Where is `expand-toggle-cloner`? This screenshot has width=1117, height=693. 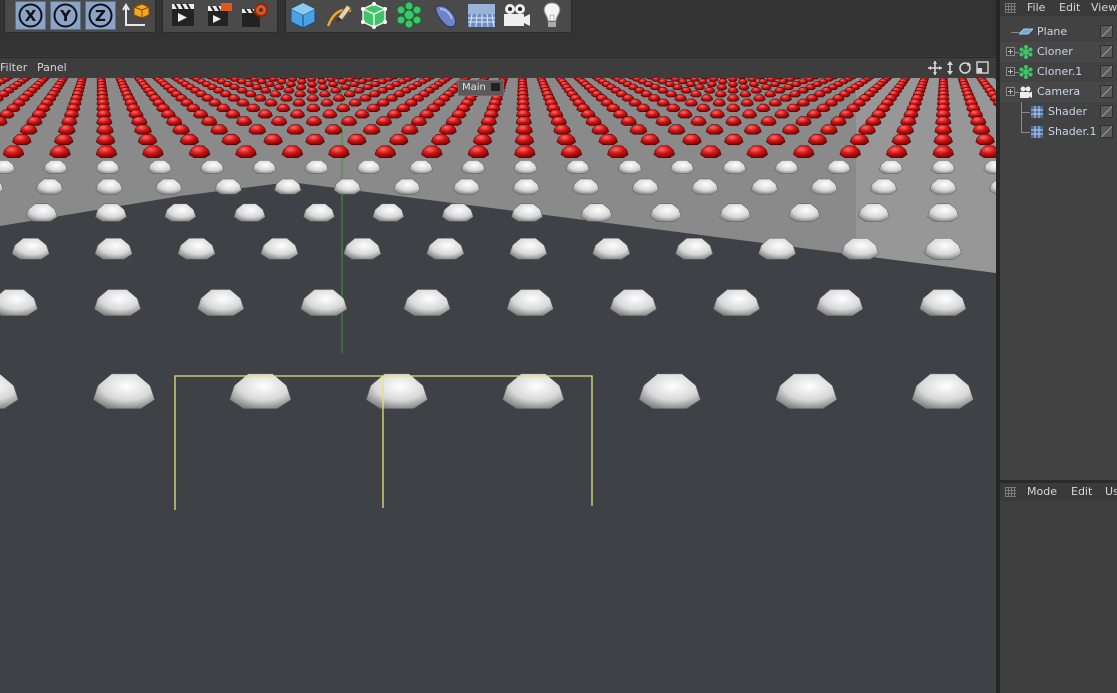 expand-toggle-cloner is located at coordinates (1010, 51).